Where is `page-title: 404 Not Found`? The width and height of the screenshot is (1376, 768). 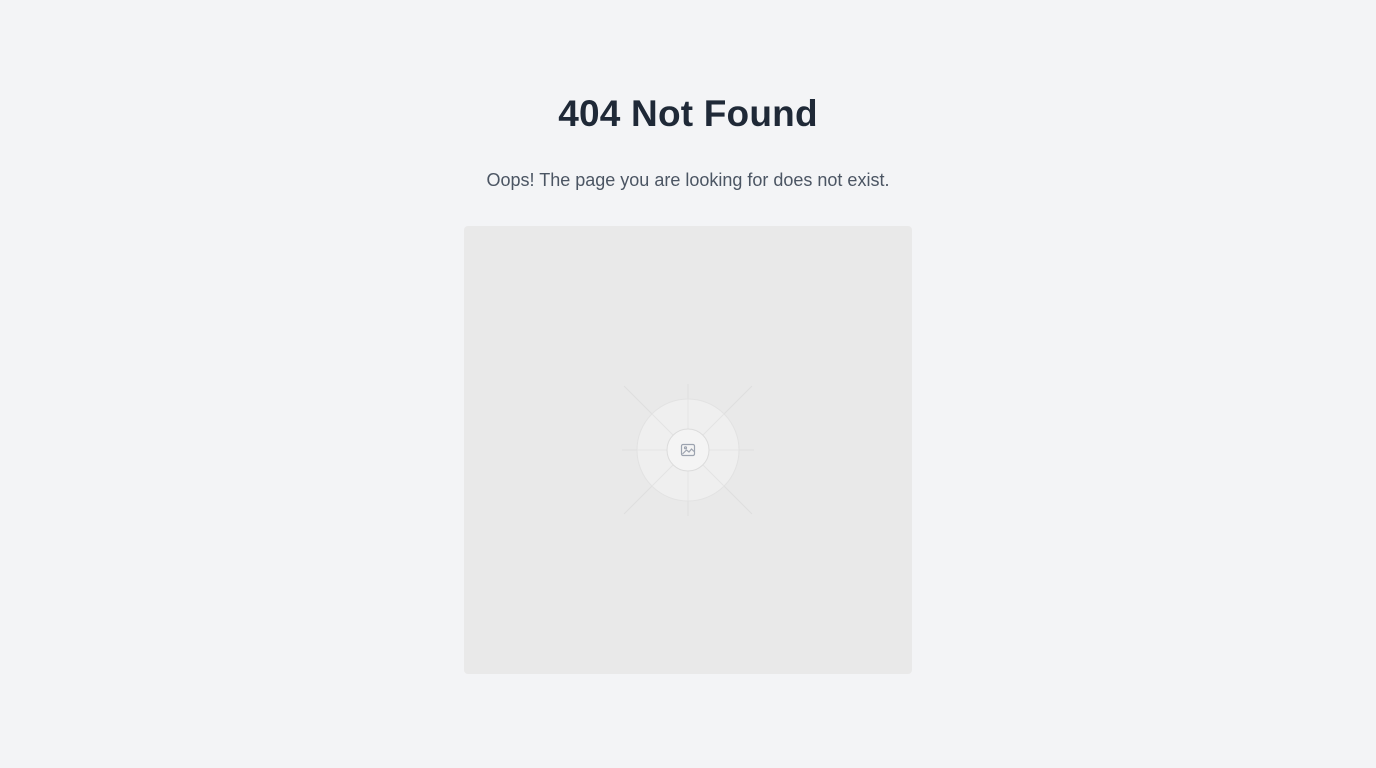
page-title: 404 Not Found is located at coordinates (688, 113).